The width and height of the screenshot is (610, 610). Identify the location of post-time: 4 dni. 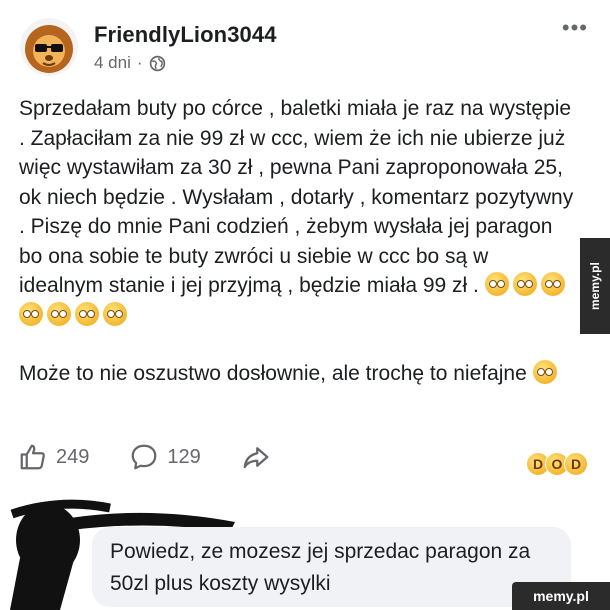
(112, 63).